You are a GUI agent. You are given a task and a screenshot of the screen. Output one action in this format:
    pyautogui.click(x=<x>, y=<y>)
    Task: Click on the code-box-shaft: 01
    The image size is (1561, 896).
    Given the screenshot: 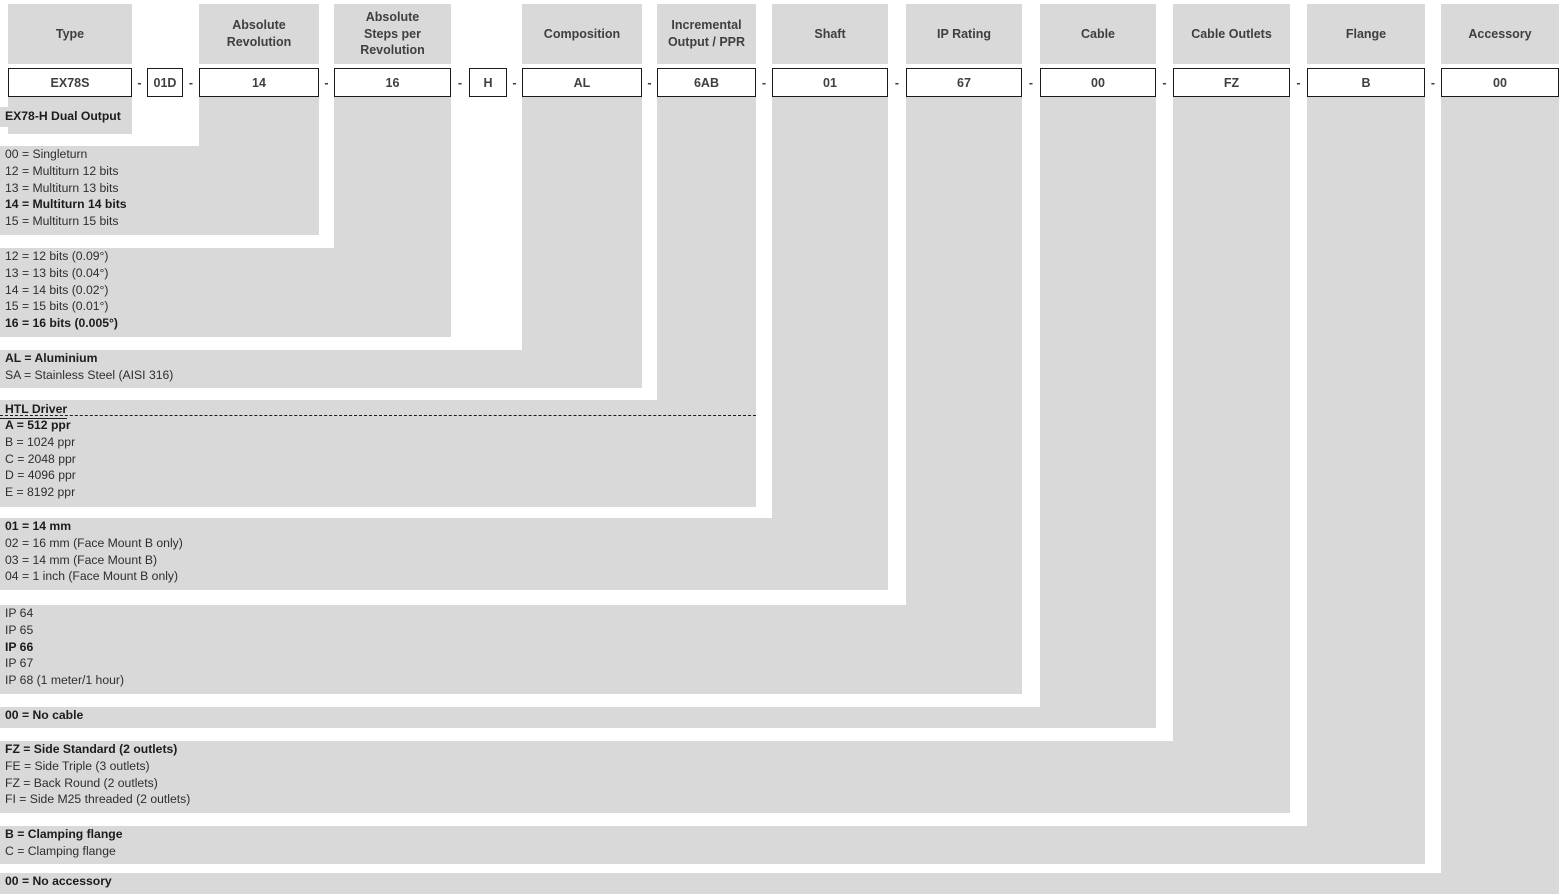 What is the action you would take?
    pyautogui.click(x=830, y=82)
    